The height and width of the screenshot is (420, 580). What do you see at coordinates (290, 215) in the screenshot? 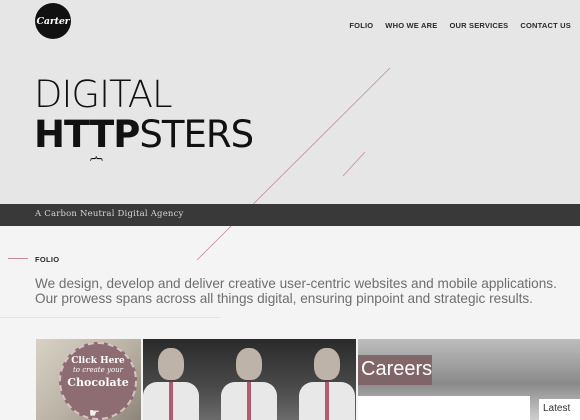
I see `tagline-bar: A Carbon Neutral Digital Agency` at bounding box center [290, 215].